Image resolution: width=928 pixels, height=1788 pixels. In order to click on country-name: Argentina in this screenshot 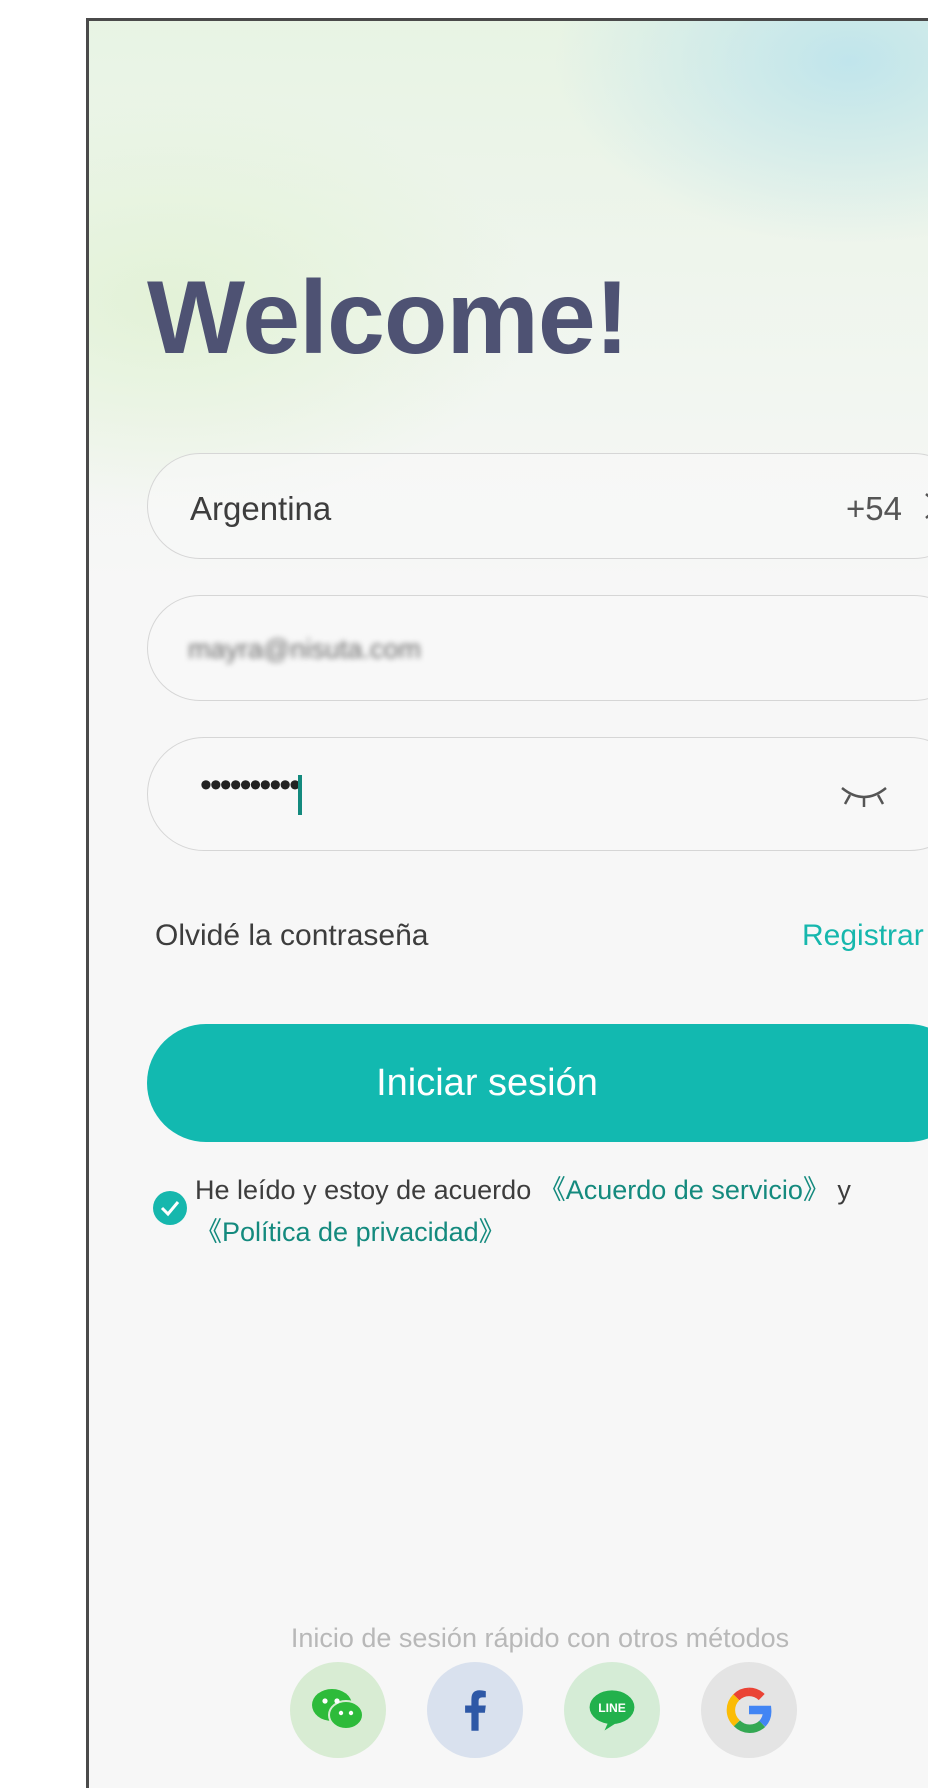, I will do `click(261, 508)`.